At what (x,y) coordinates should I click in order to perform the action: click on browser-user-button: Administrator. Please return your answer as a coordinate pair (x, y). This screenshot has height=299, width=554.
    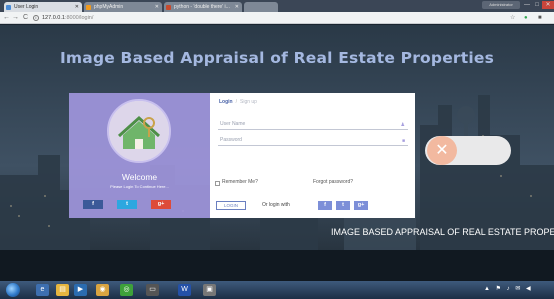
    Looking at the image, I should click on (501, 5).